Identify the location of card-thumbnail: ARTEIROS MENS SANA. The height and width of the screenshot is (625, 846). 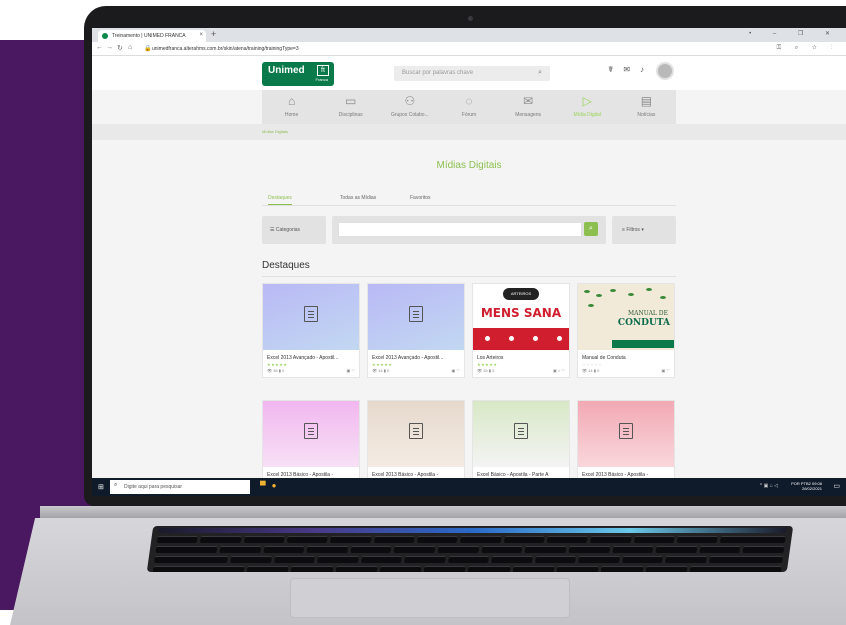
(521, 317).